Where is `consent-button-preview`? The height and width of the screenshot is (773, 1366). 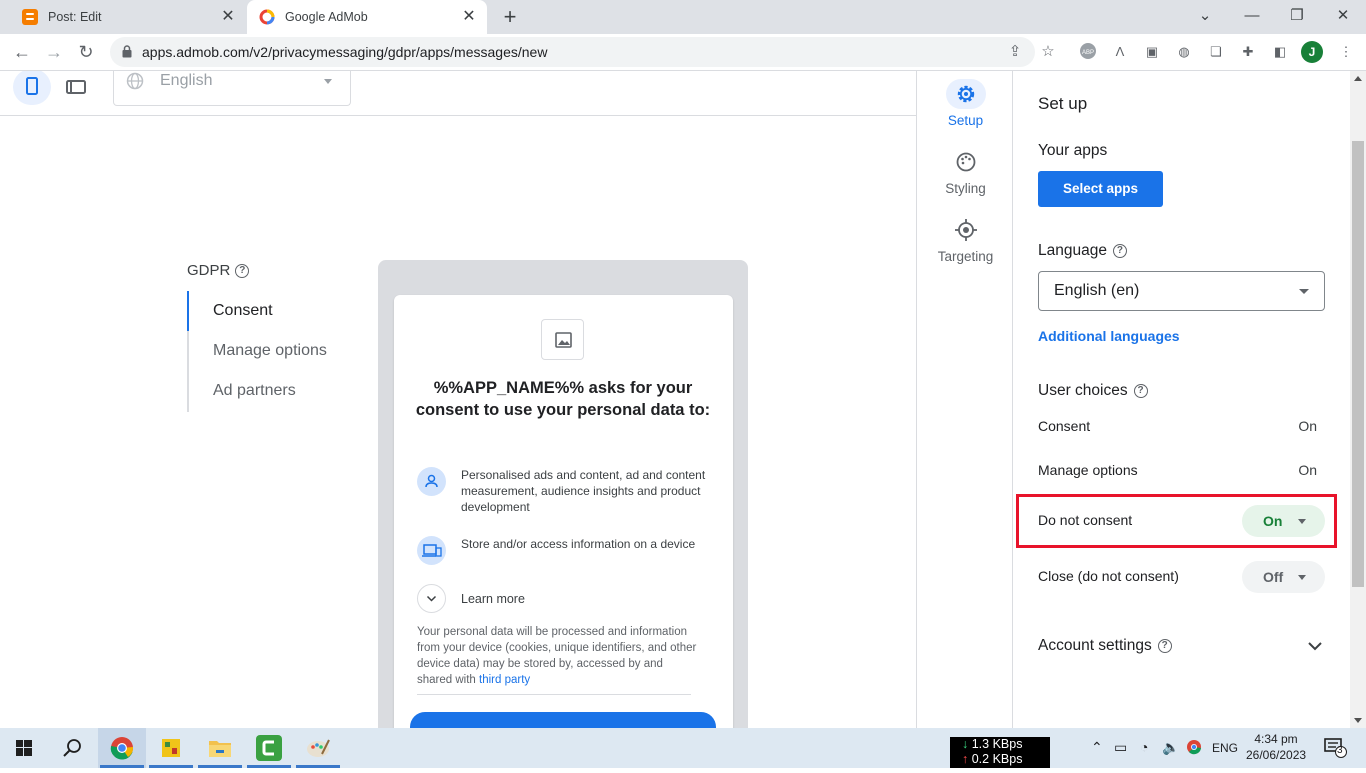
consent-button-preview is located at coordinates (563, 720).